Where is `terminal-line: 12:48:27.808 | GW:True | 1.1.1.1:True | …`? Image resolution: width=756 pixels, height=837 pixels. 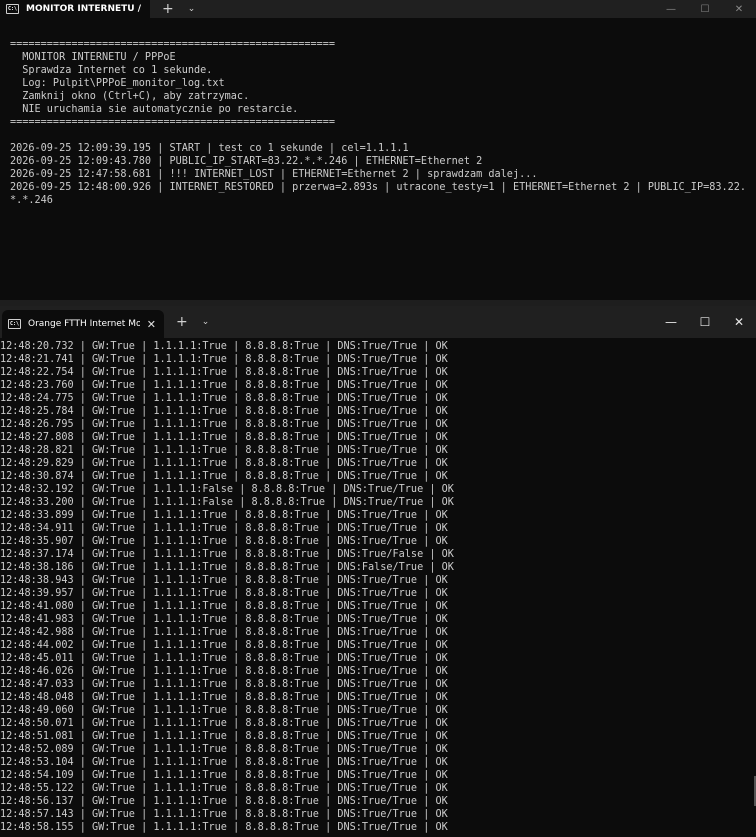
terminal-line: 12:48:27.808 | GW:True | 1.1.1.1:True | … is located at coordinates (224, 437).